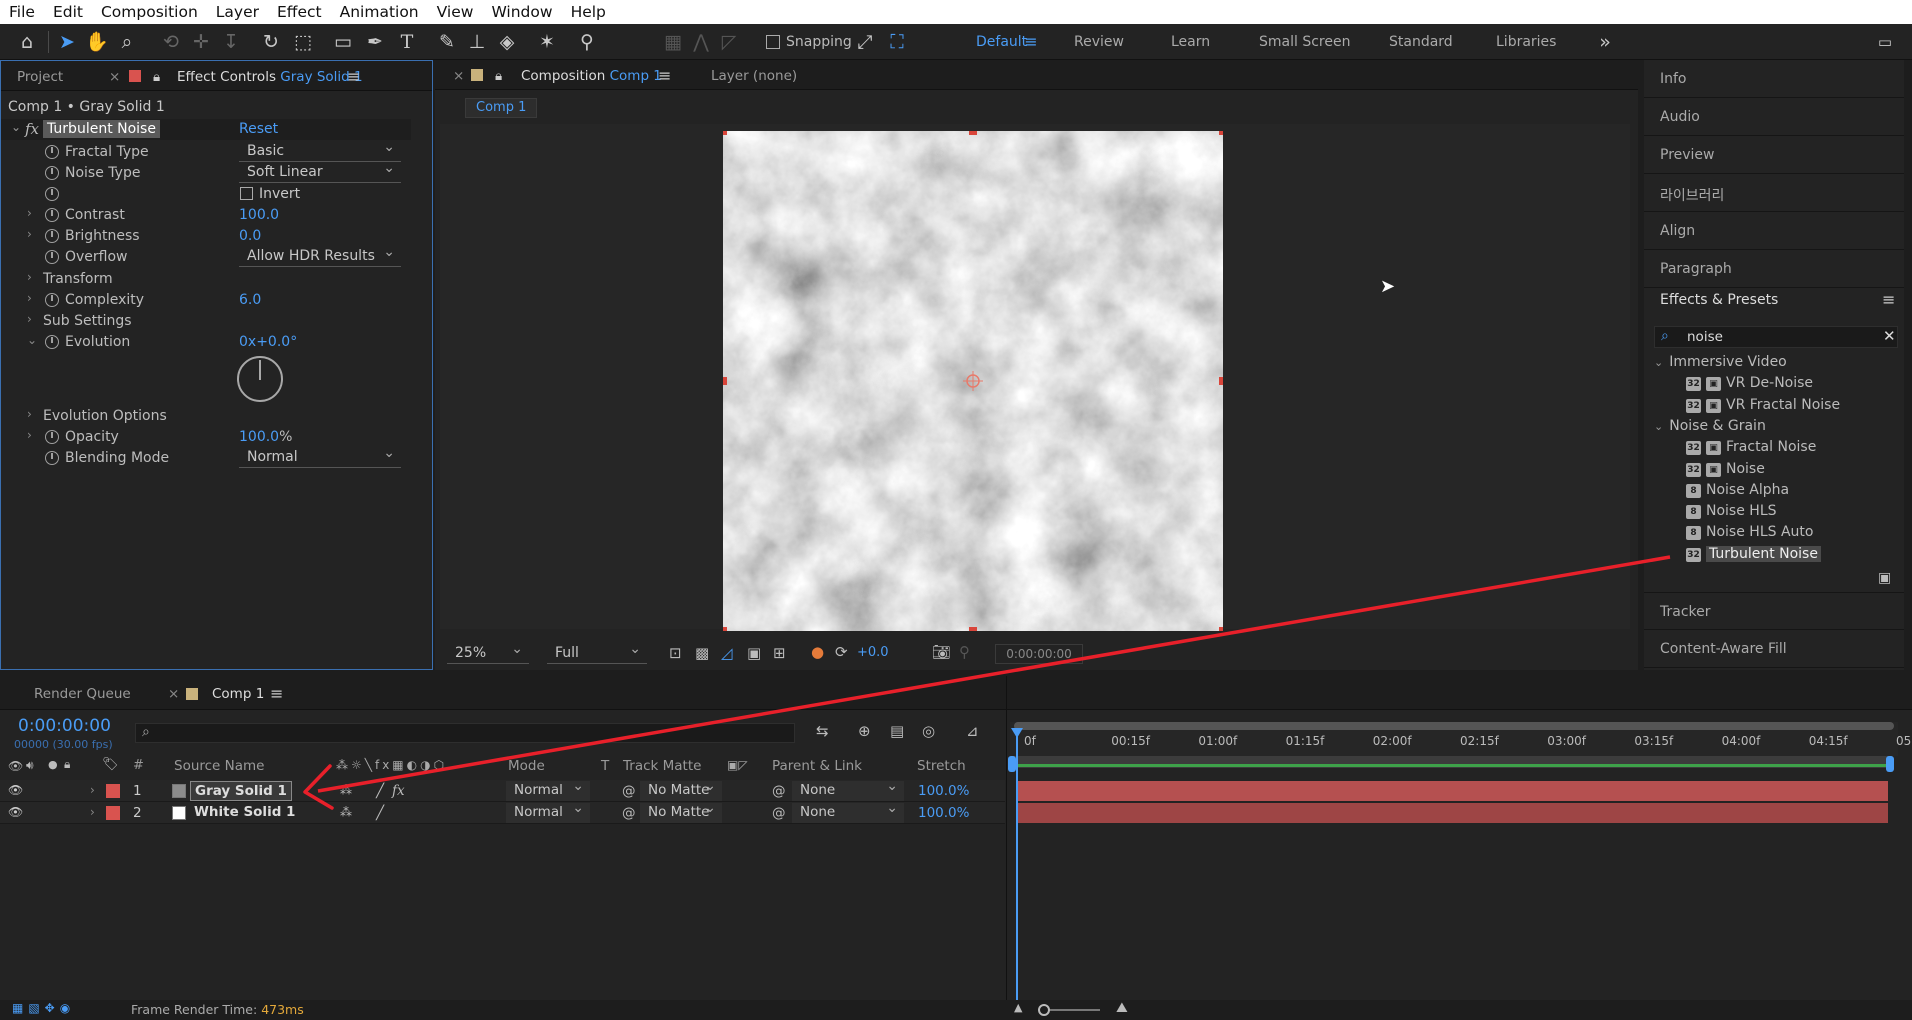 Image resolution: width=1912 pixels, height=1020 pixels. I want to click on menu-item-edit: Edit, so click(68, 12).